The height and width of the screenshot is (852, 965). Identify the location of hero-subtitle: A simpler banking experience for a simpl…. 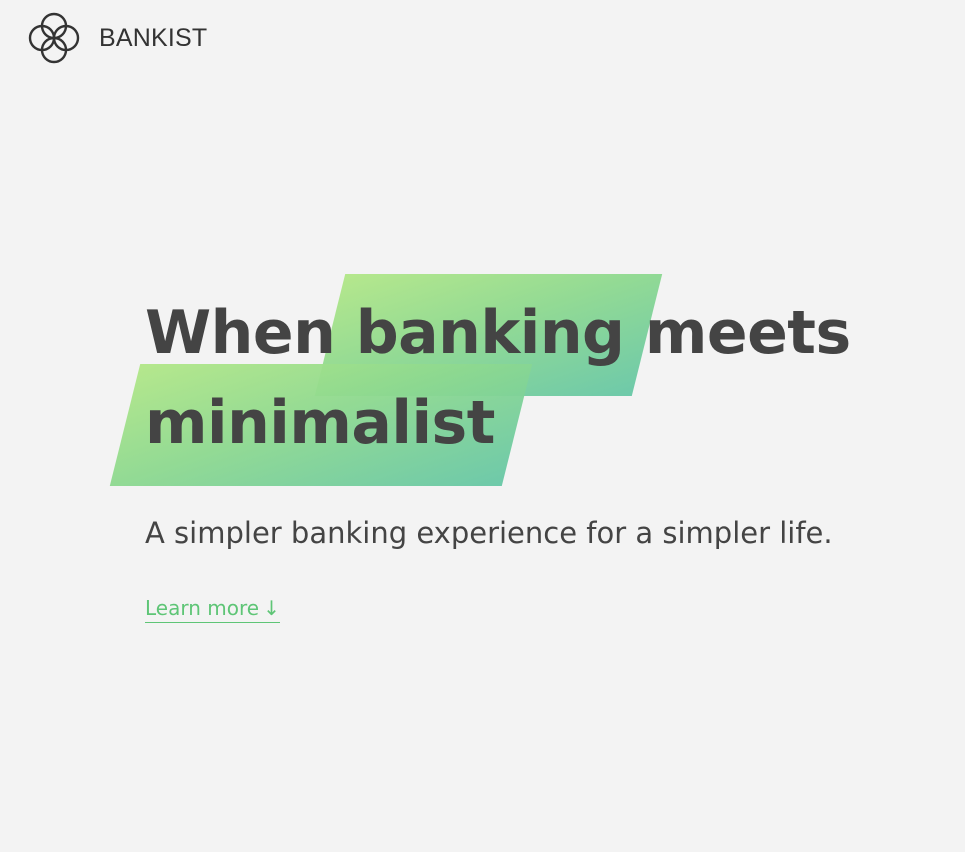
(489, 533).